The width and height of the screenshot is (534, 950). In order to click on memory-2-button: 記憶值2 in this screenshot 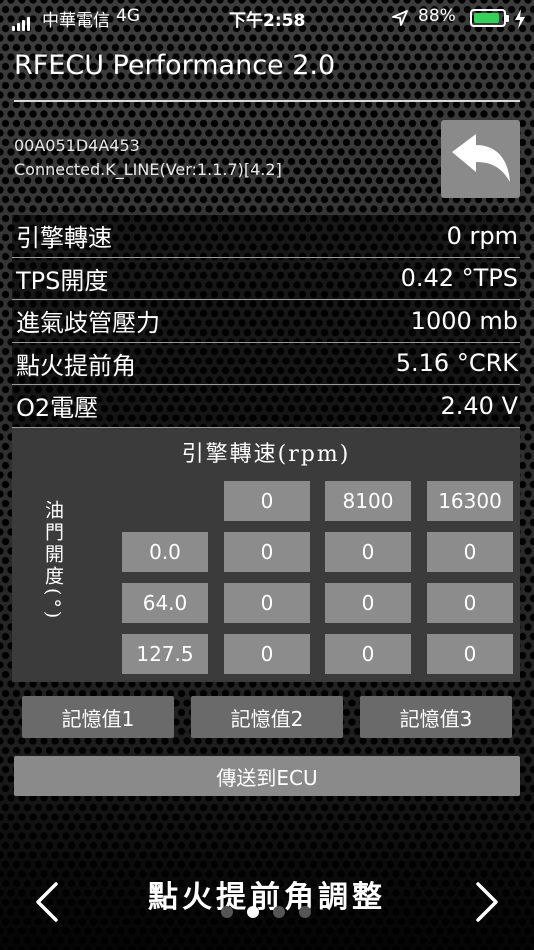, I will do `click(267, 717)`.